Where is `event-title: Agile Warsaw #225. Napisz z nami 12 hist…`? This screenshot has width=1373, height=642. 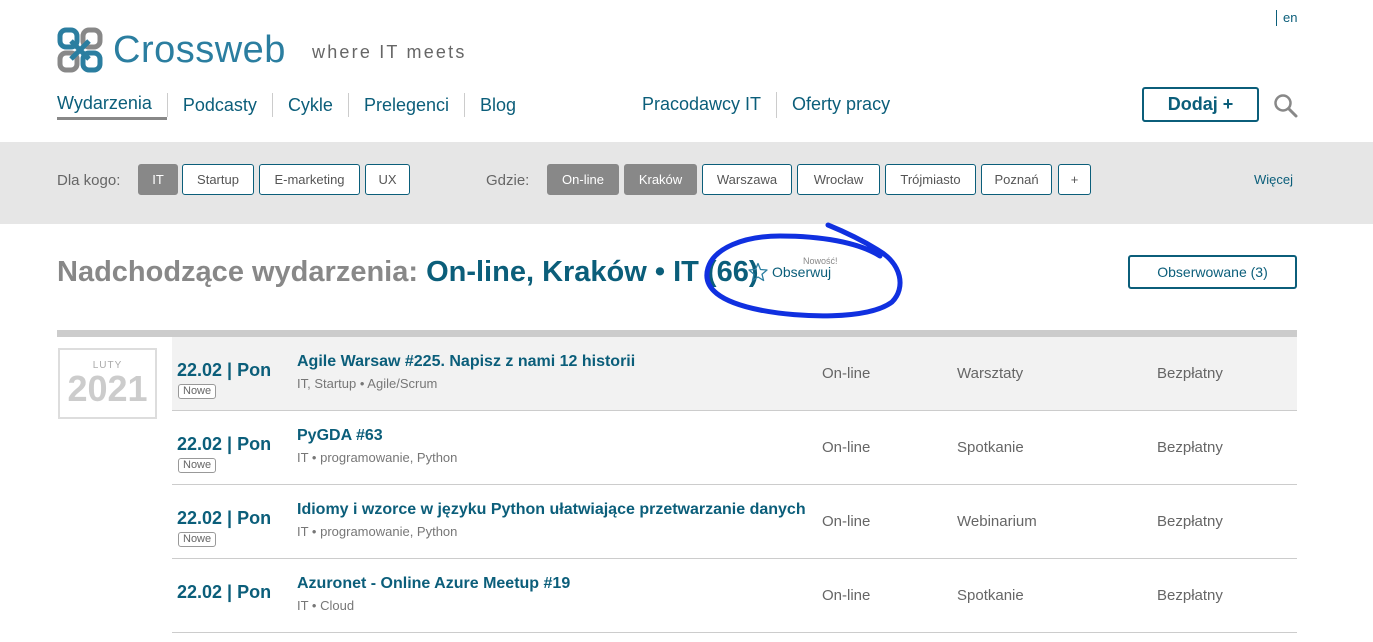
event-title: Agile Warsaw #225. Napisz z nami 12 hist… is located at coordinates (466, 362).